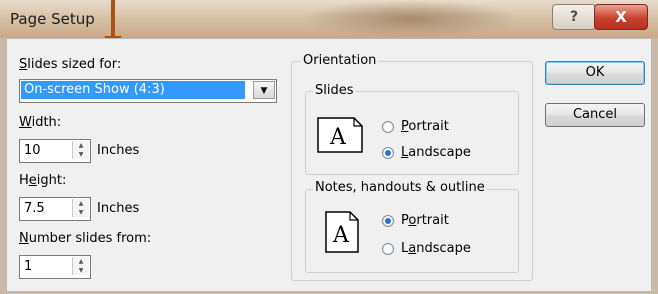  I want to click on cancel-button: Cancel, so click(595, 115).